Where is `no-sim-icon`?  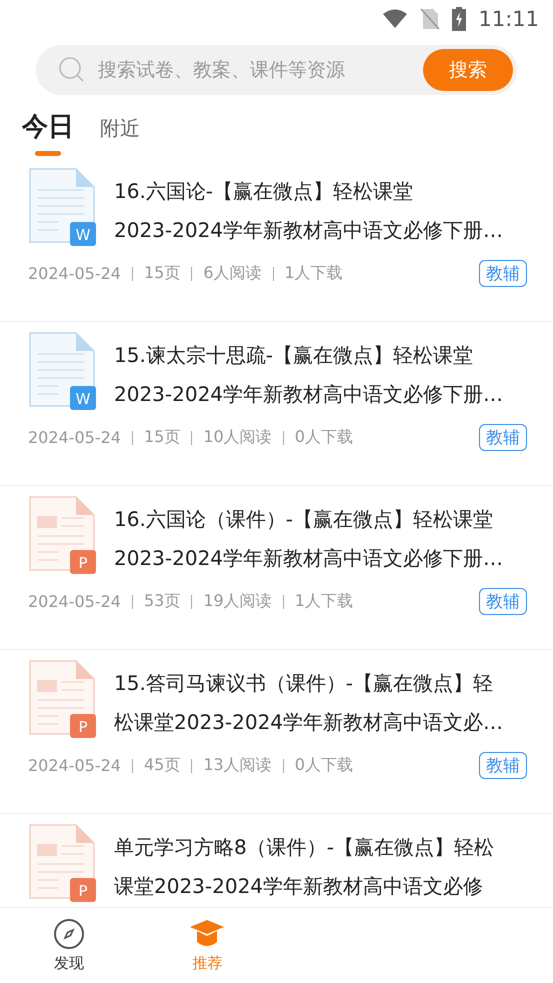 no-sim-icon is located at coordinates (430, 19).